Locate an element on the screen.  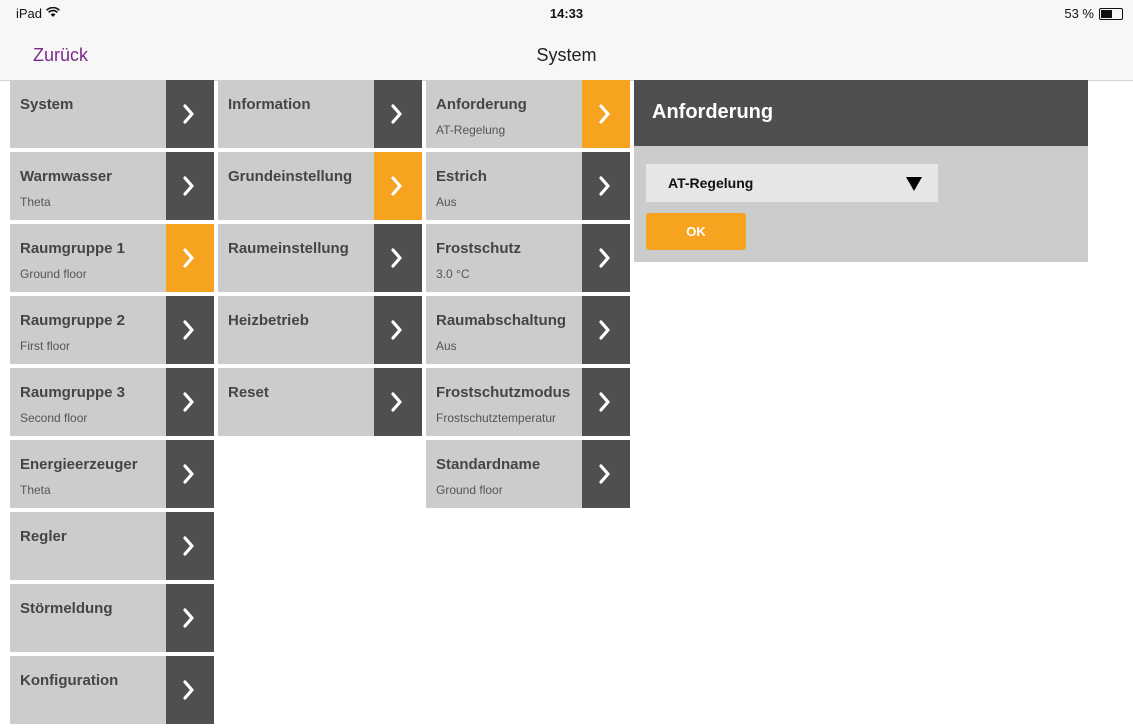
setting-item-value: Aus is located at coordinates (446, 346).